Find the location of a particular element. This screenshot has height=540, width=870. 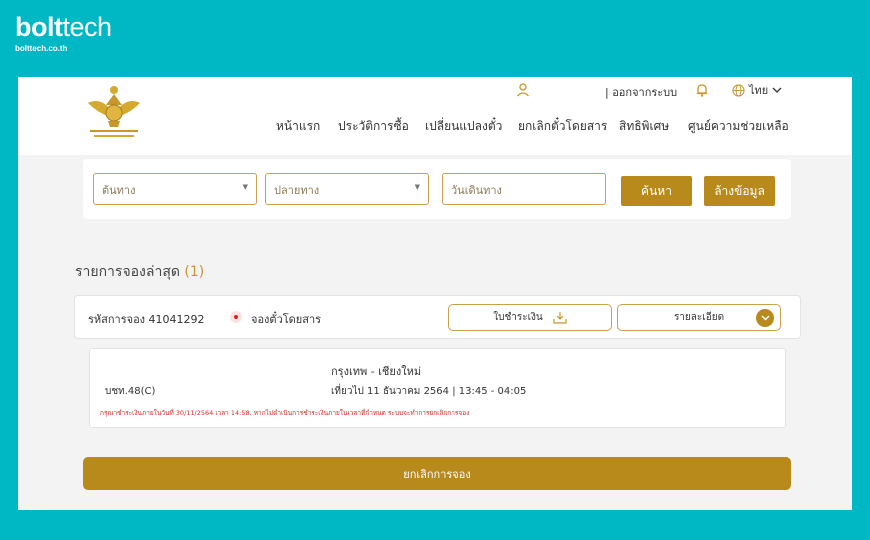

bell-icon is located at coordinates (702, 90).